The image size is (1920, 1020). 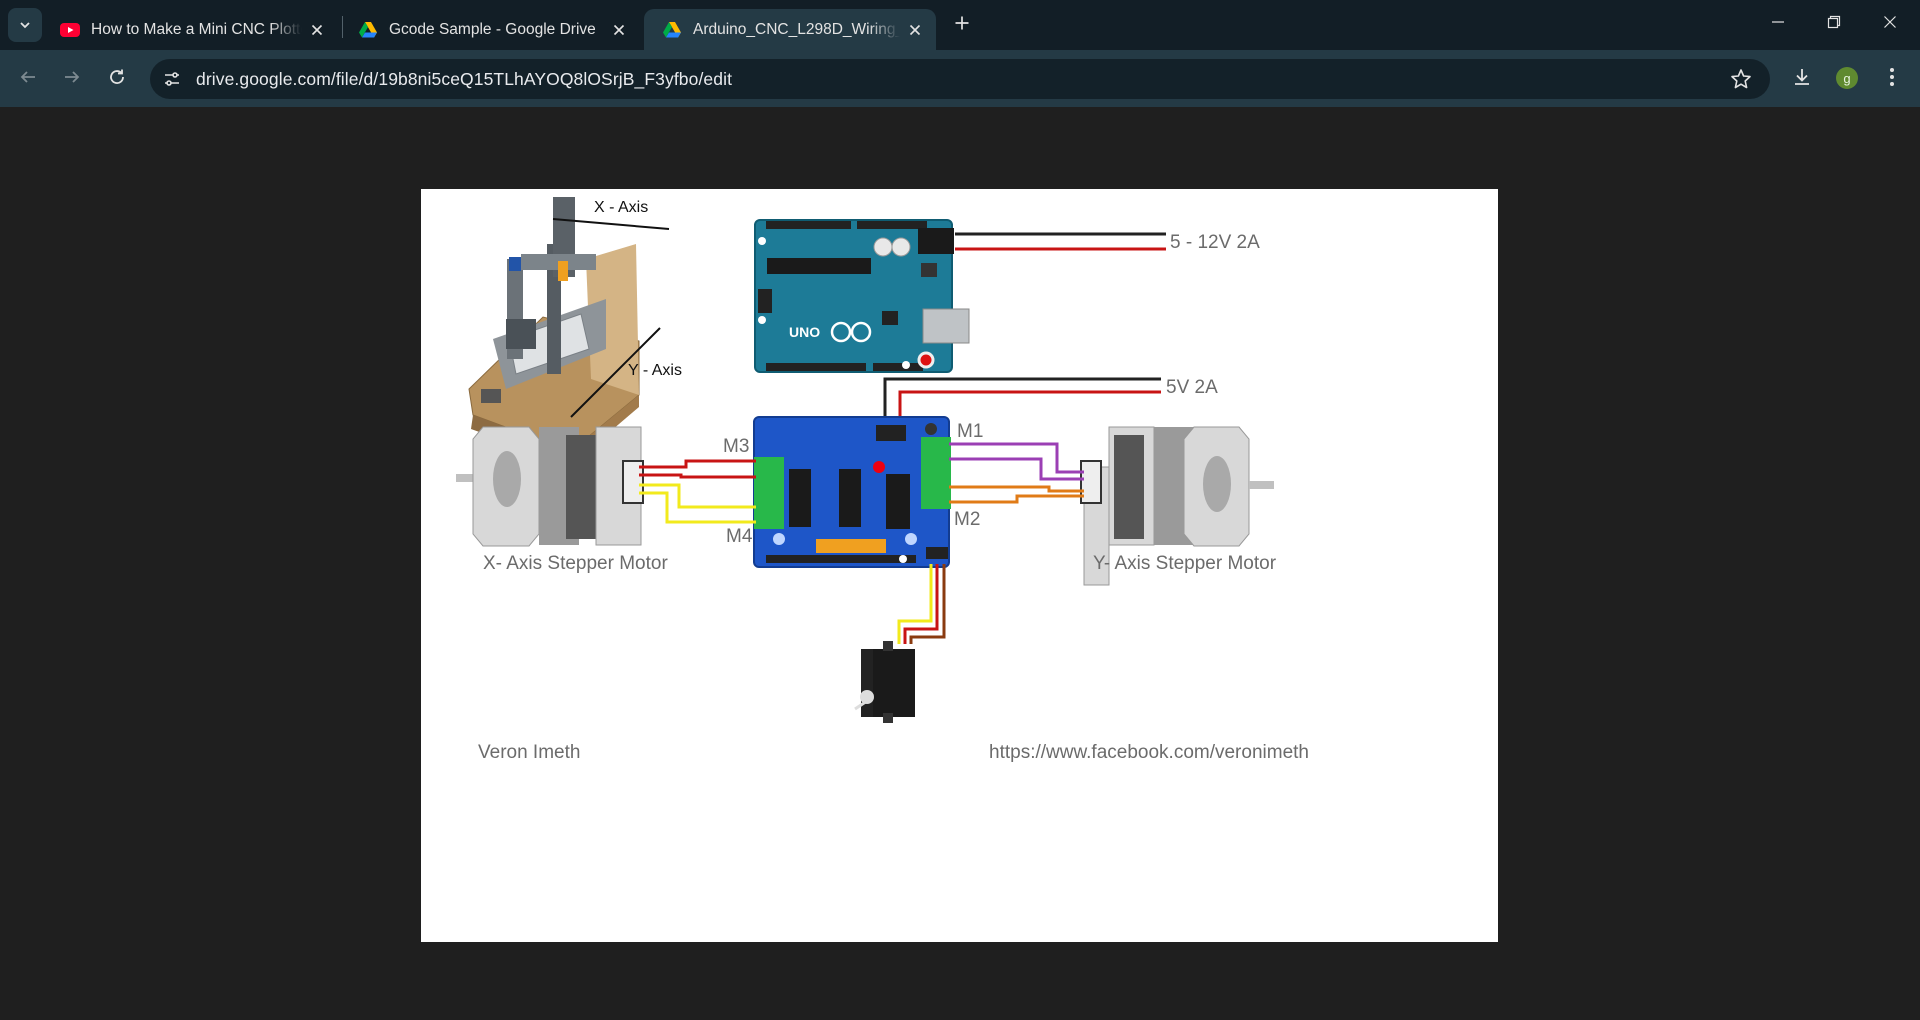 What do you see at coordinates (1847, 78) in the screenshot?
I see `profile-avatar: g` at bounding box center [1847, 78].